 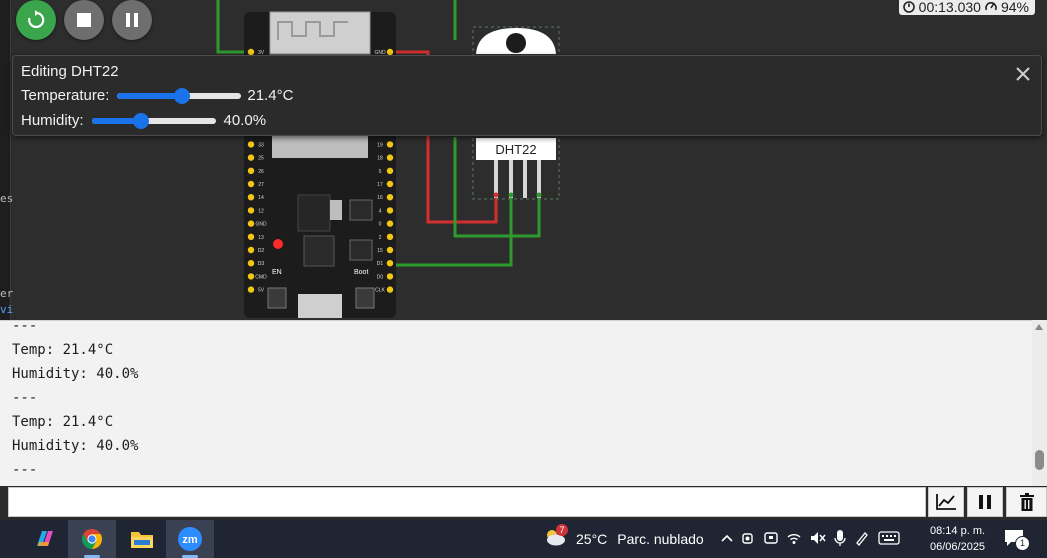 I want to click on taskbar-zoom: zm, so click(x=190, y=539).